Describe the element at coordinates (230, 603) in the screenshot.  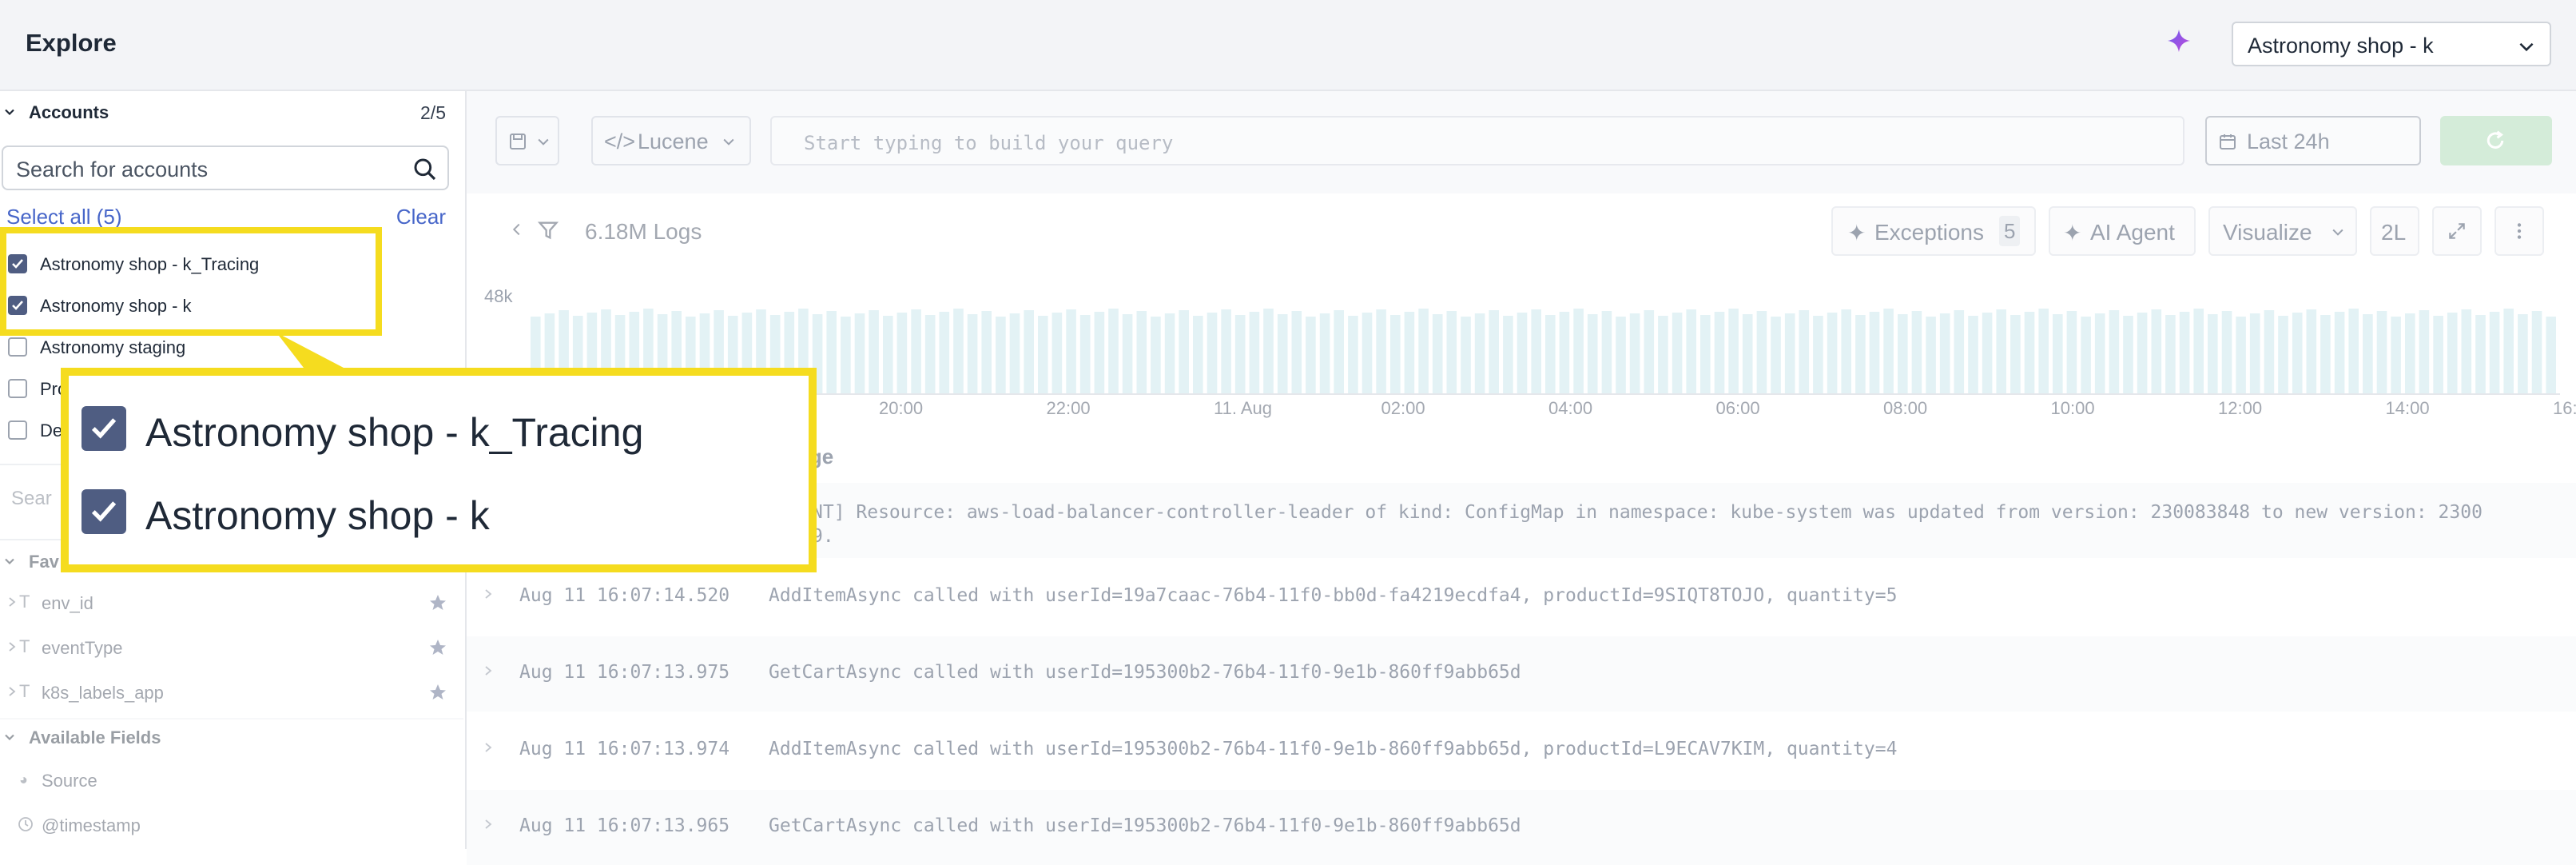
I see `favorite-field: T env_id` at that location.